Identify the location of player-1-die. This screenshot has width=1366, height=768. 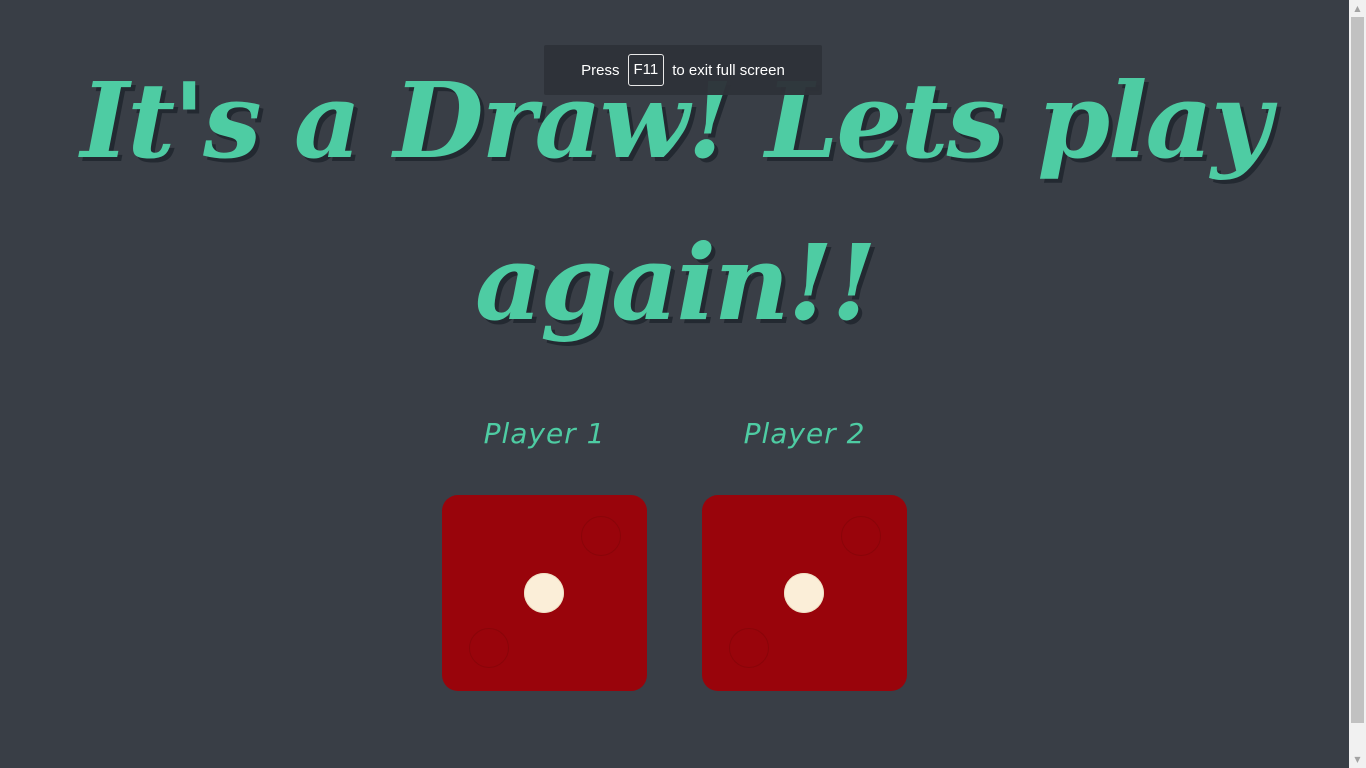
(544, 593).